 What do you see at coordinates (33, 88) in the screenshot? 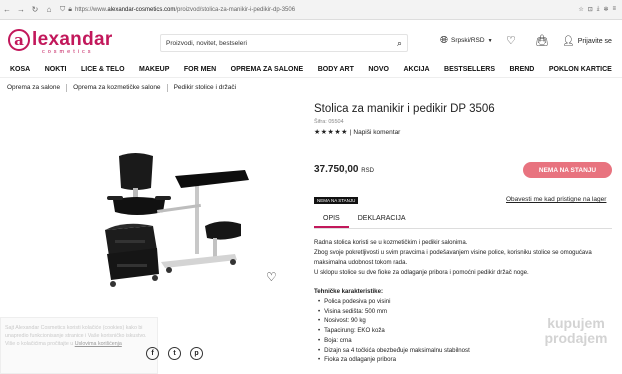
I see `breadcrumb-item: Oprema za salone` at bounding box center [33, 88].